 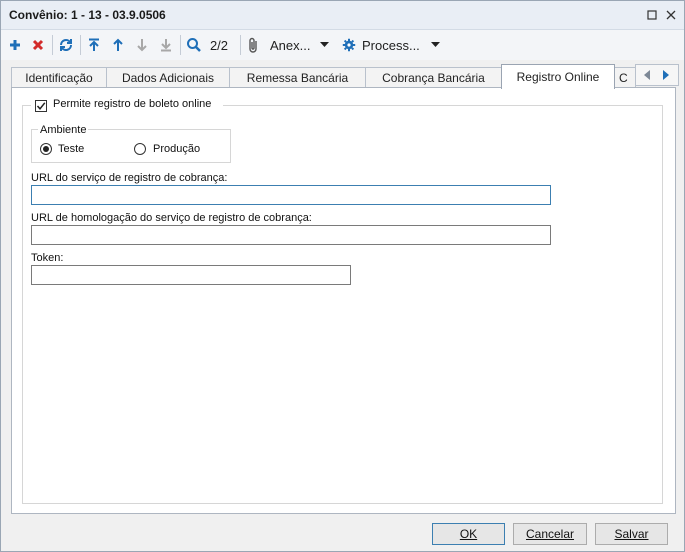 I want to click on tab-cobranca-bancaria: Cobrança Bancária, so click(x=433, y=77).